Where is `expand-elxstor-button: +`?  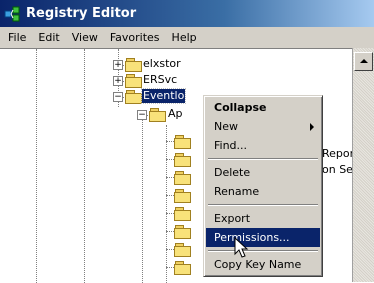
expand-elxstor-button: + is located at coordinates (118, 65).